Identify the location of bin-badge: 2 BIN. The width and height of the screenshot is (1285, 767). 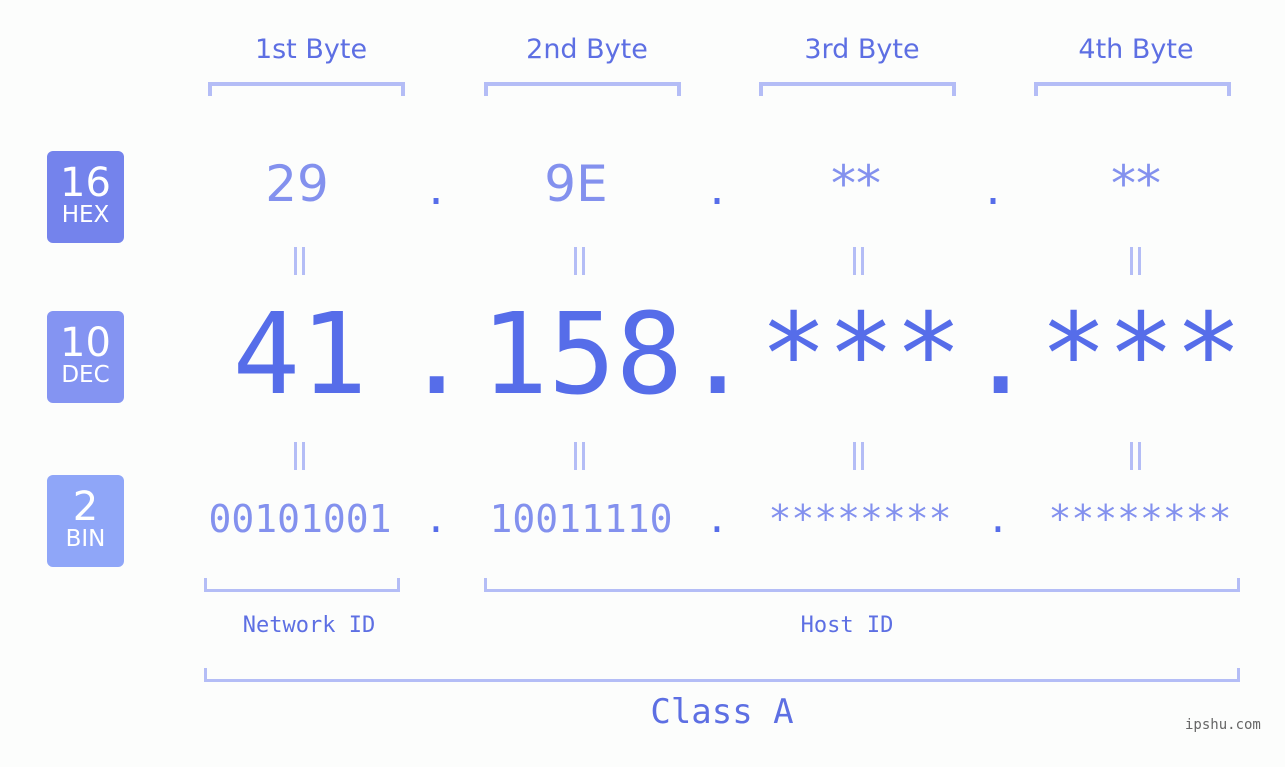
(85, 521).